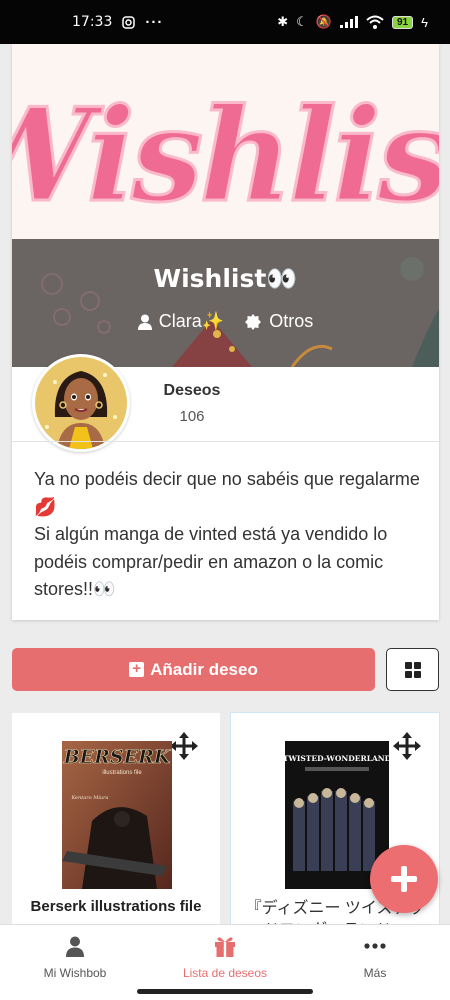  I want to click on wishlist-meta: Clara✨ Otros, so click(225, 321).